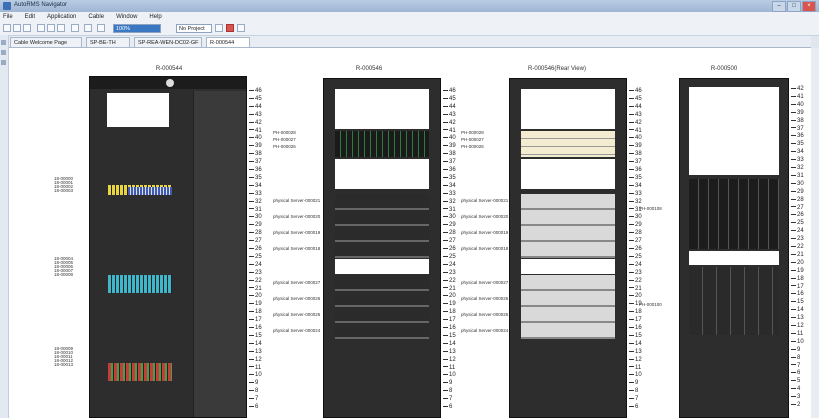 This screenshot has height=418, width=819. I want to click on menu-file: File, so click(8, 17).